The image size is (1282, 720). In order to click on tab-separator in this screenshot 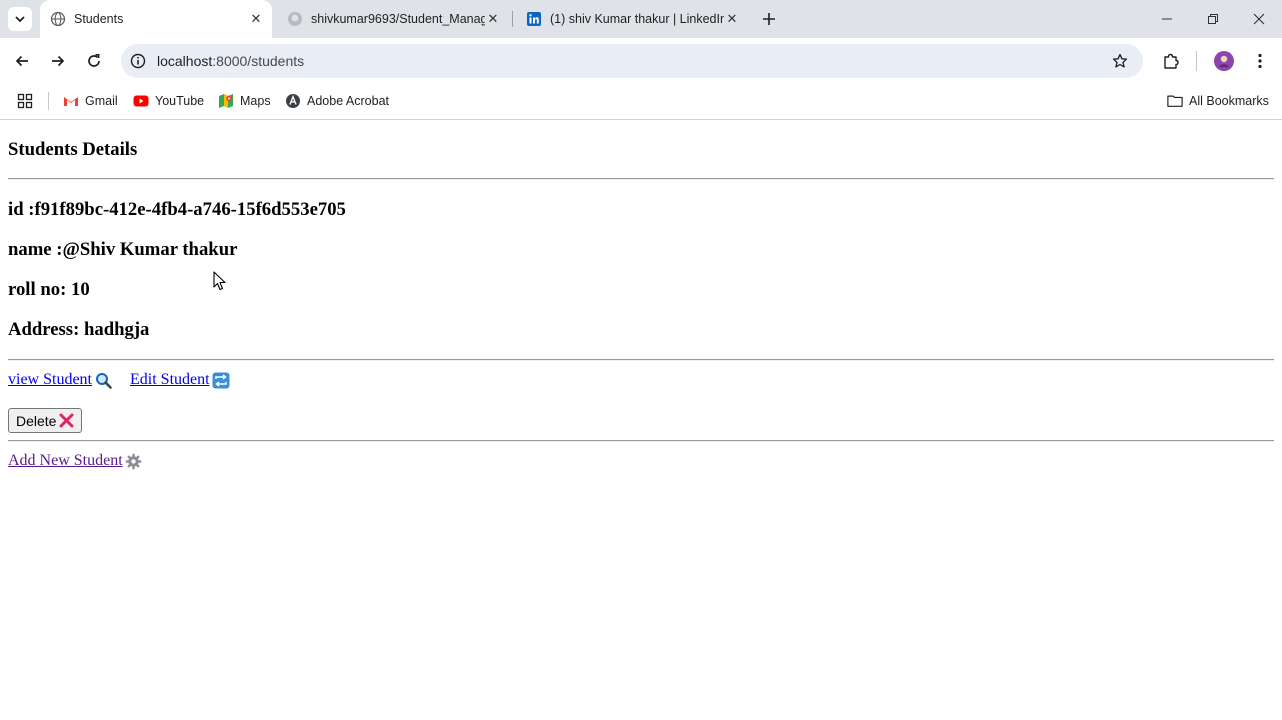, I will do `click(512, 19)`.